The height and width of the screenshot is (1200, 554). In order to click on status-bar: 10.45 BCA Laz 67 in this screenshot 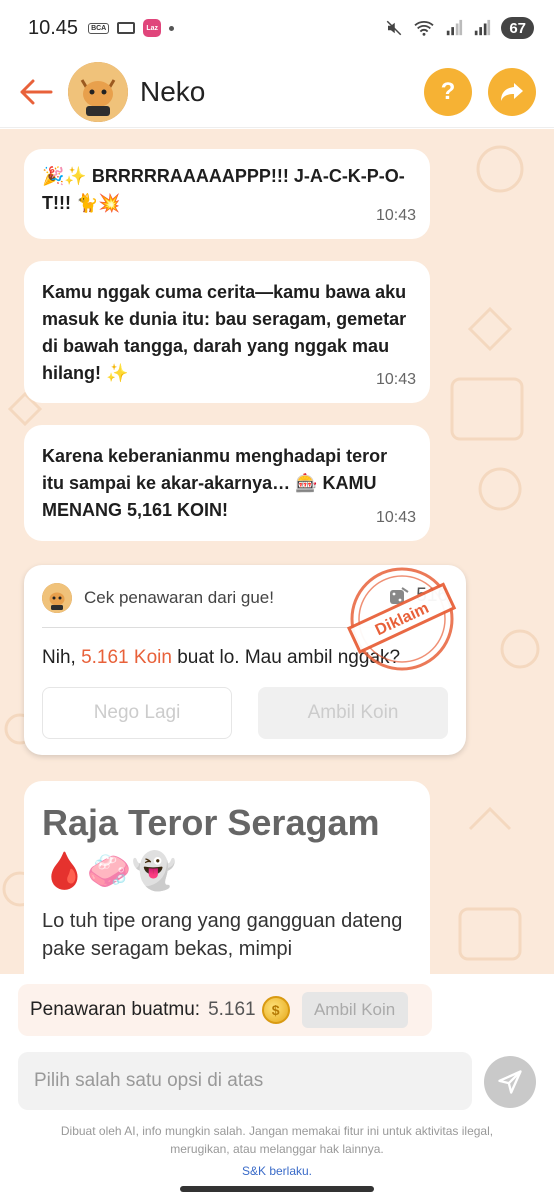, I will do `click(277, 28)`.